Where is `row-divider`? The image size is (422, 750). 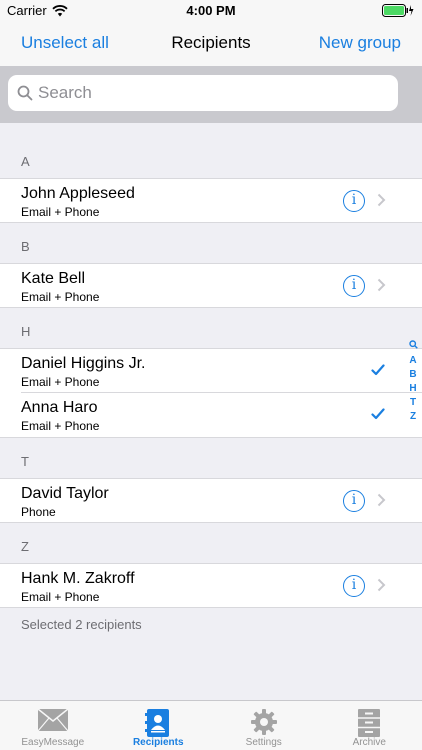
row-divider is located at coordinates (221, 392).